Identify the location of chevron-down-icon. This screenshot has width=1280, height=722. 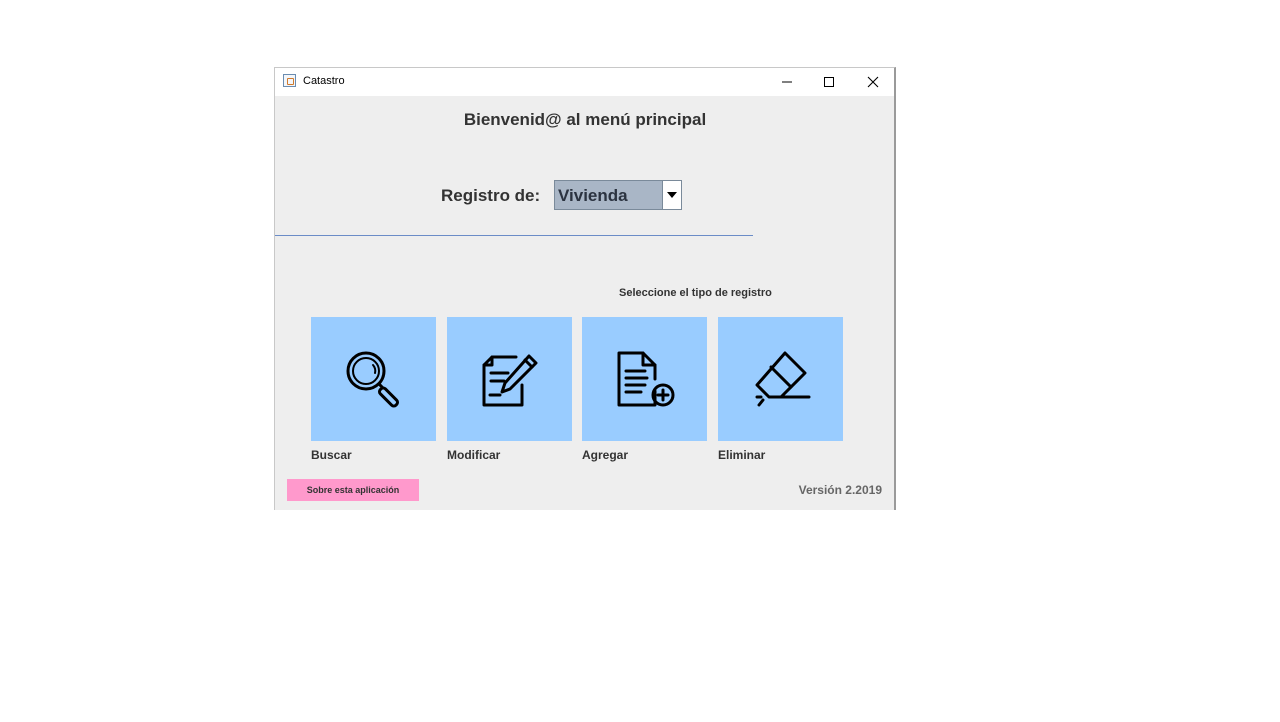
(672, 195).